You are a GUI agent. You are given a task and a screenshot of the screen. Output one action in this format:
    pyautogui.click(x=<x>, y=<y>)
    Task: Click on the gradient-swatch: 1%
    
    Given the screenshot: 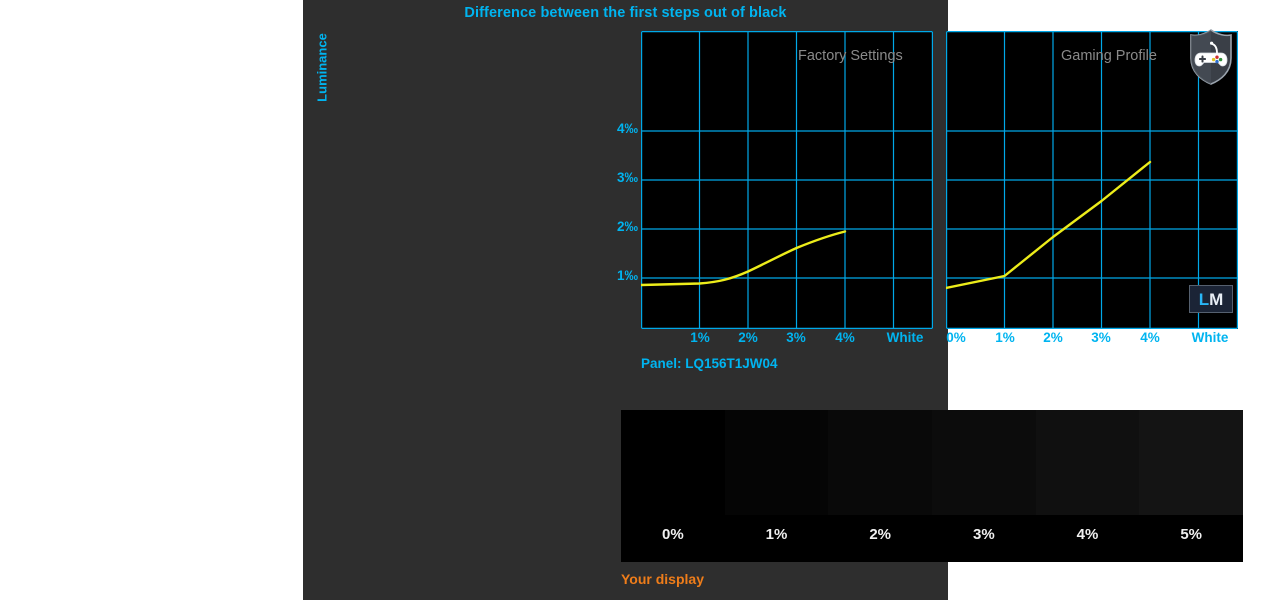 What is the action you would take?
    pyautogui.click(x=776, y=486)
    